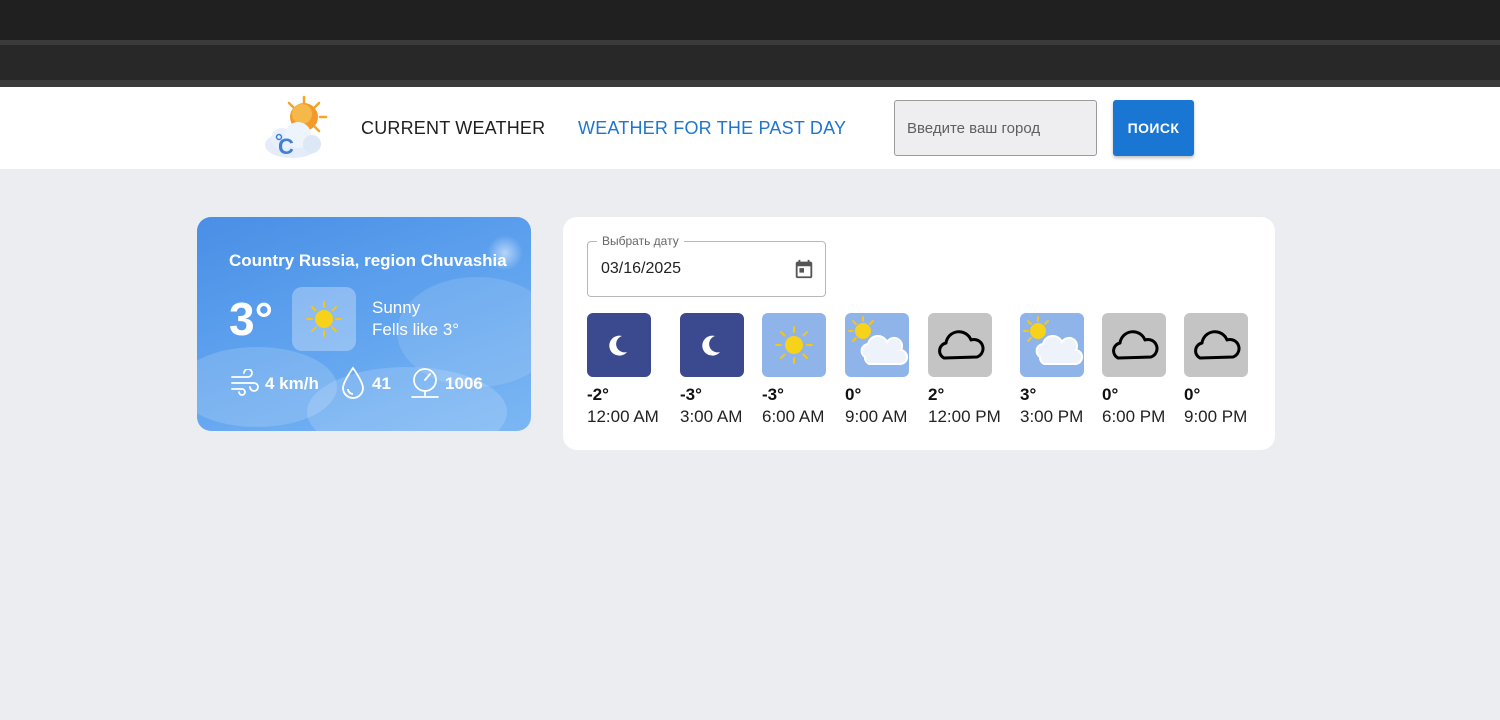 Image resolution: width=1500 pixels, height=720 pixels. What do you see at coordinates (964, 416) in the screenshot?
I see `hourly-time: 12:00 PM` at bounding box center [964, 416].